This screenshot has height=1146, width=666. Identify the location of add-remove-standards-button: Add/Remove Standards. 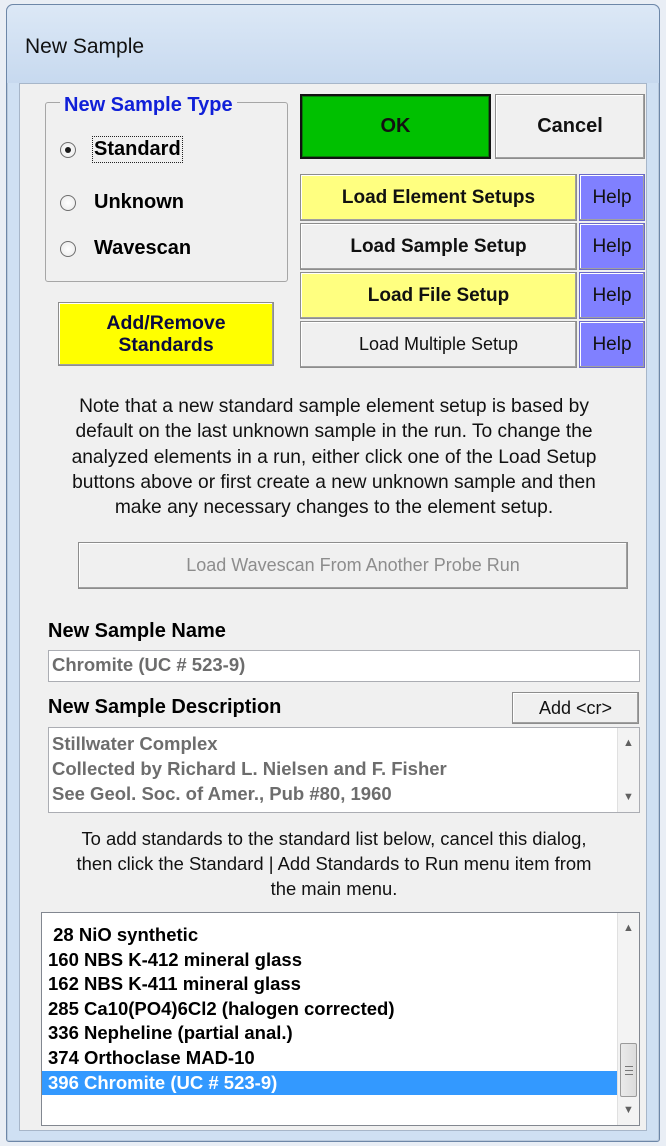
(166, 334).